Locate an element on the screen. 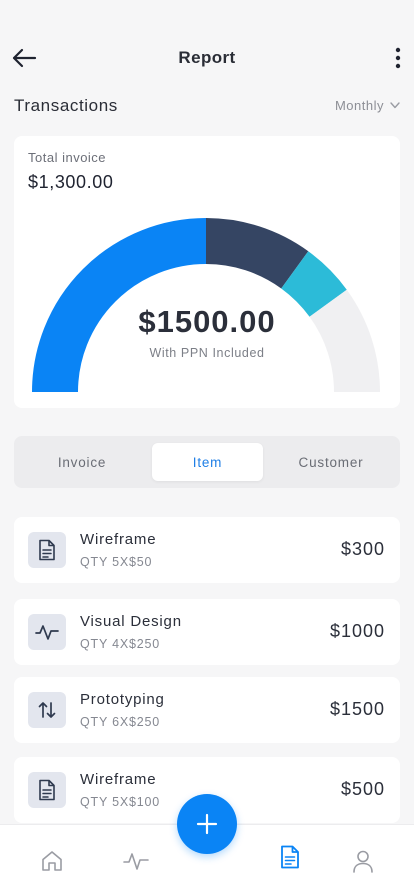 This screenshot has height=896, width=414. item-qty: QTY 4X$250 is located at coordinates (120, 644).